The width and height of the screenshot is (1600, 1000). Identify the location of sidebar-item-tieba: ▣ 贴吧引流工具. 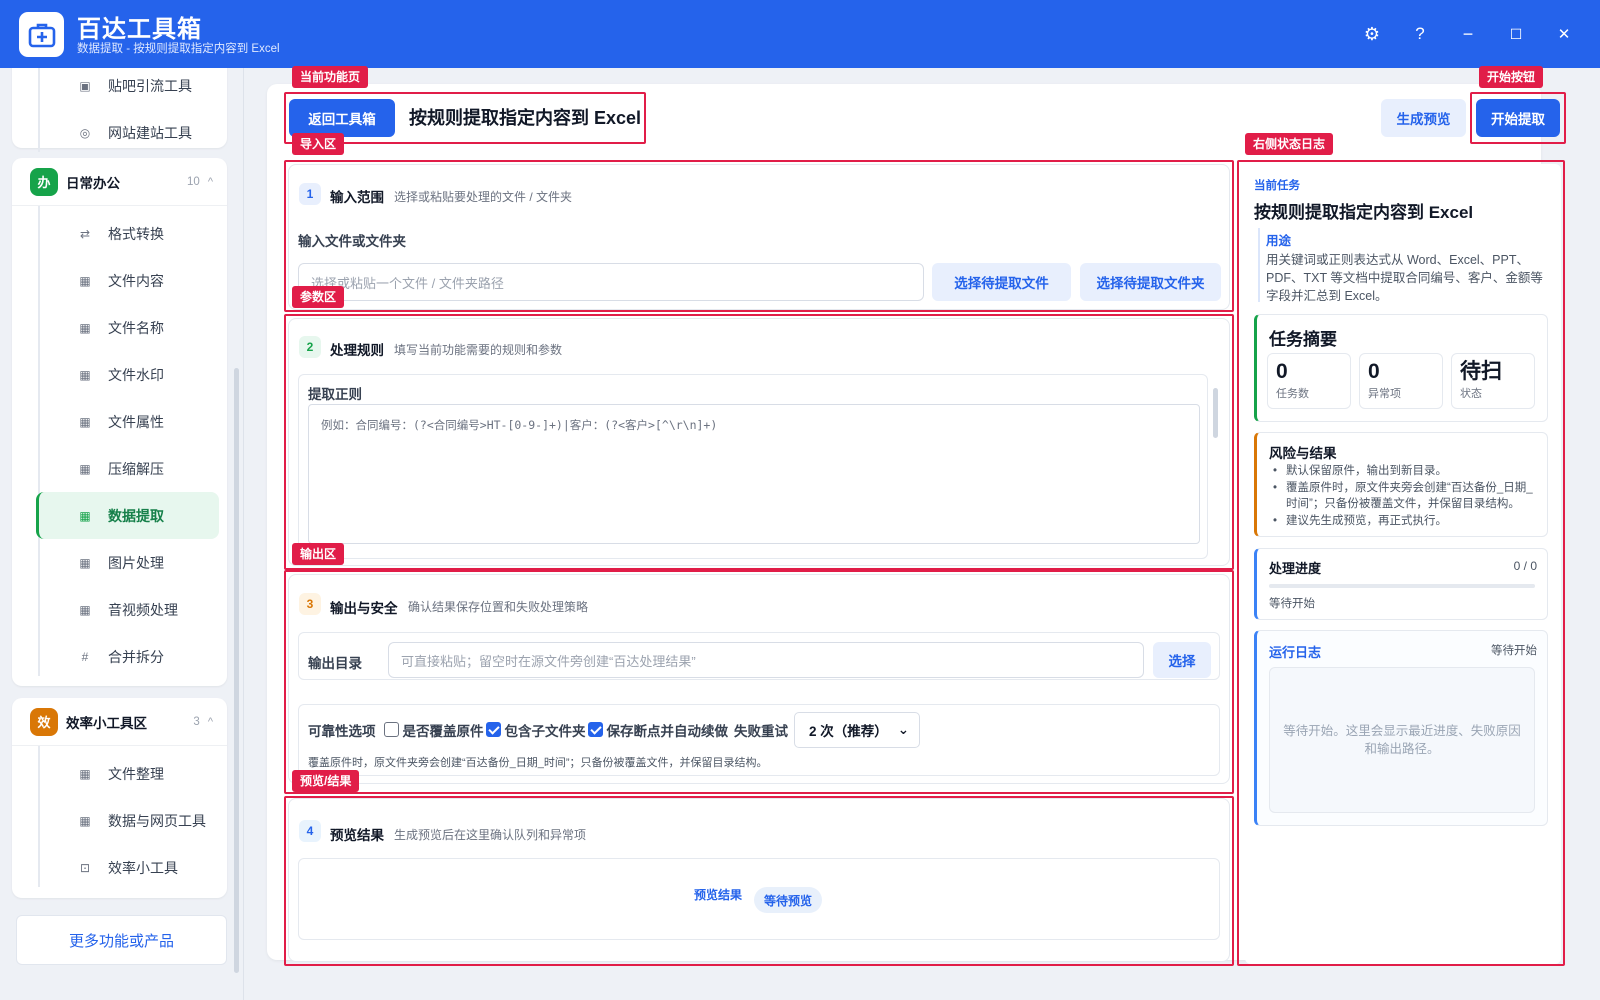
(127, 88).